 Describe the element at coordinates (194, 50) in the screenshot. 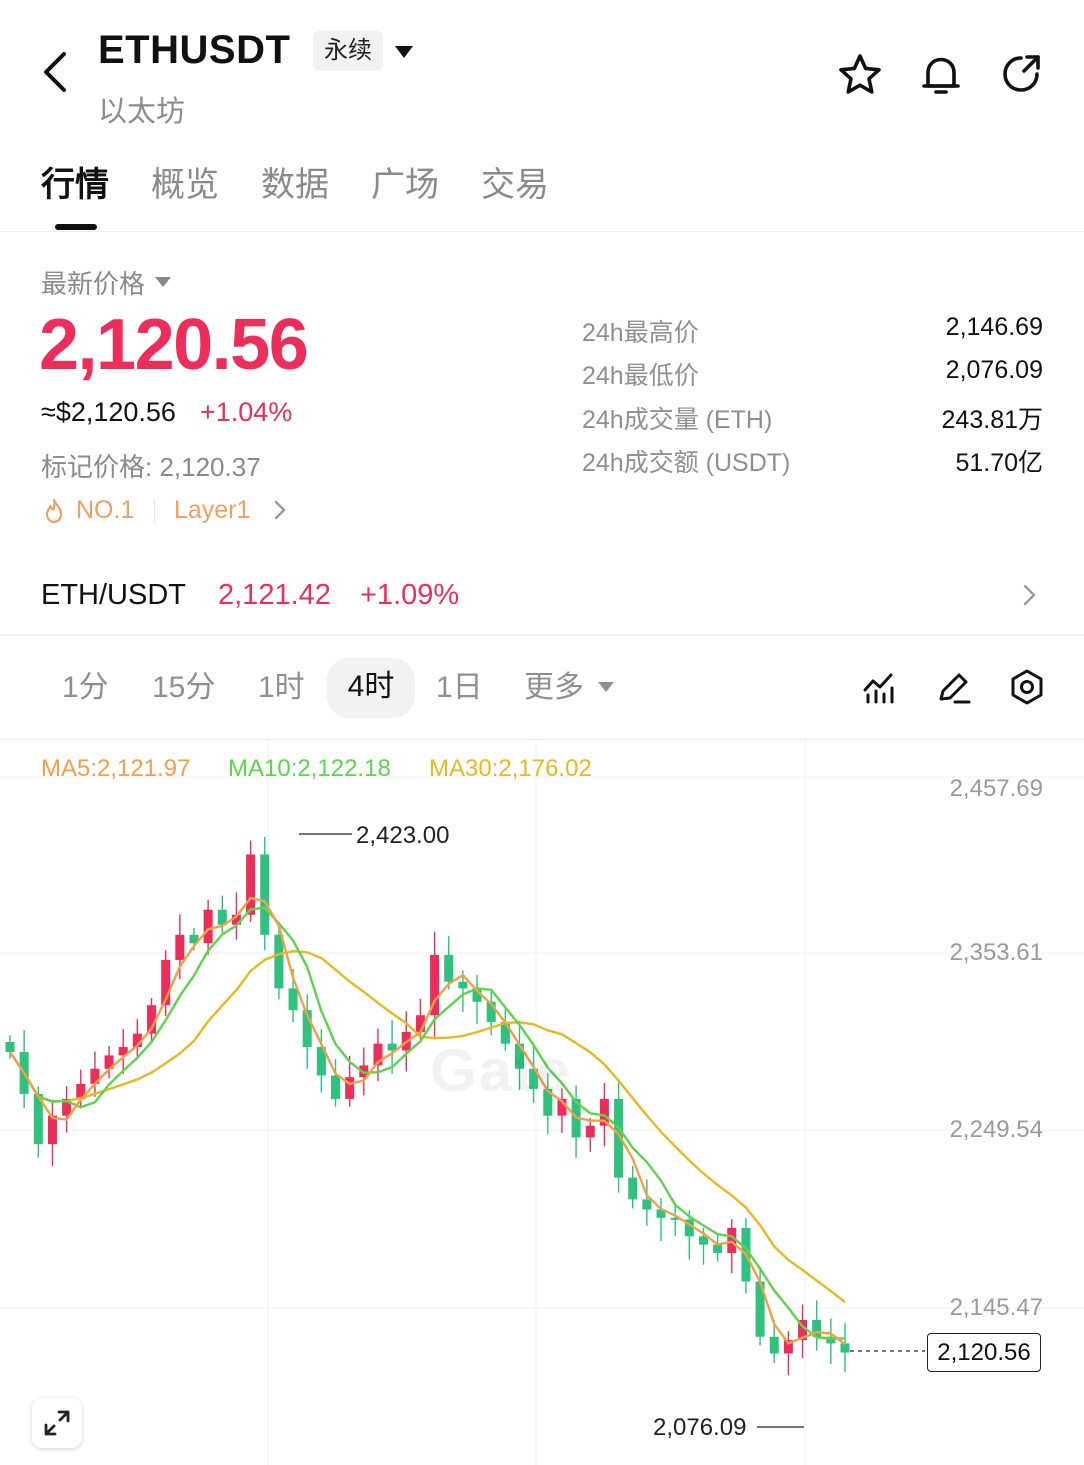

I see `symbol-title: ETHUSDT` at that location.